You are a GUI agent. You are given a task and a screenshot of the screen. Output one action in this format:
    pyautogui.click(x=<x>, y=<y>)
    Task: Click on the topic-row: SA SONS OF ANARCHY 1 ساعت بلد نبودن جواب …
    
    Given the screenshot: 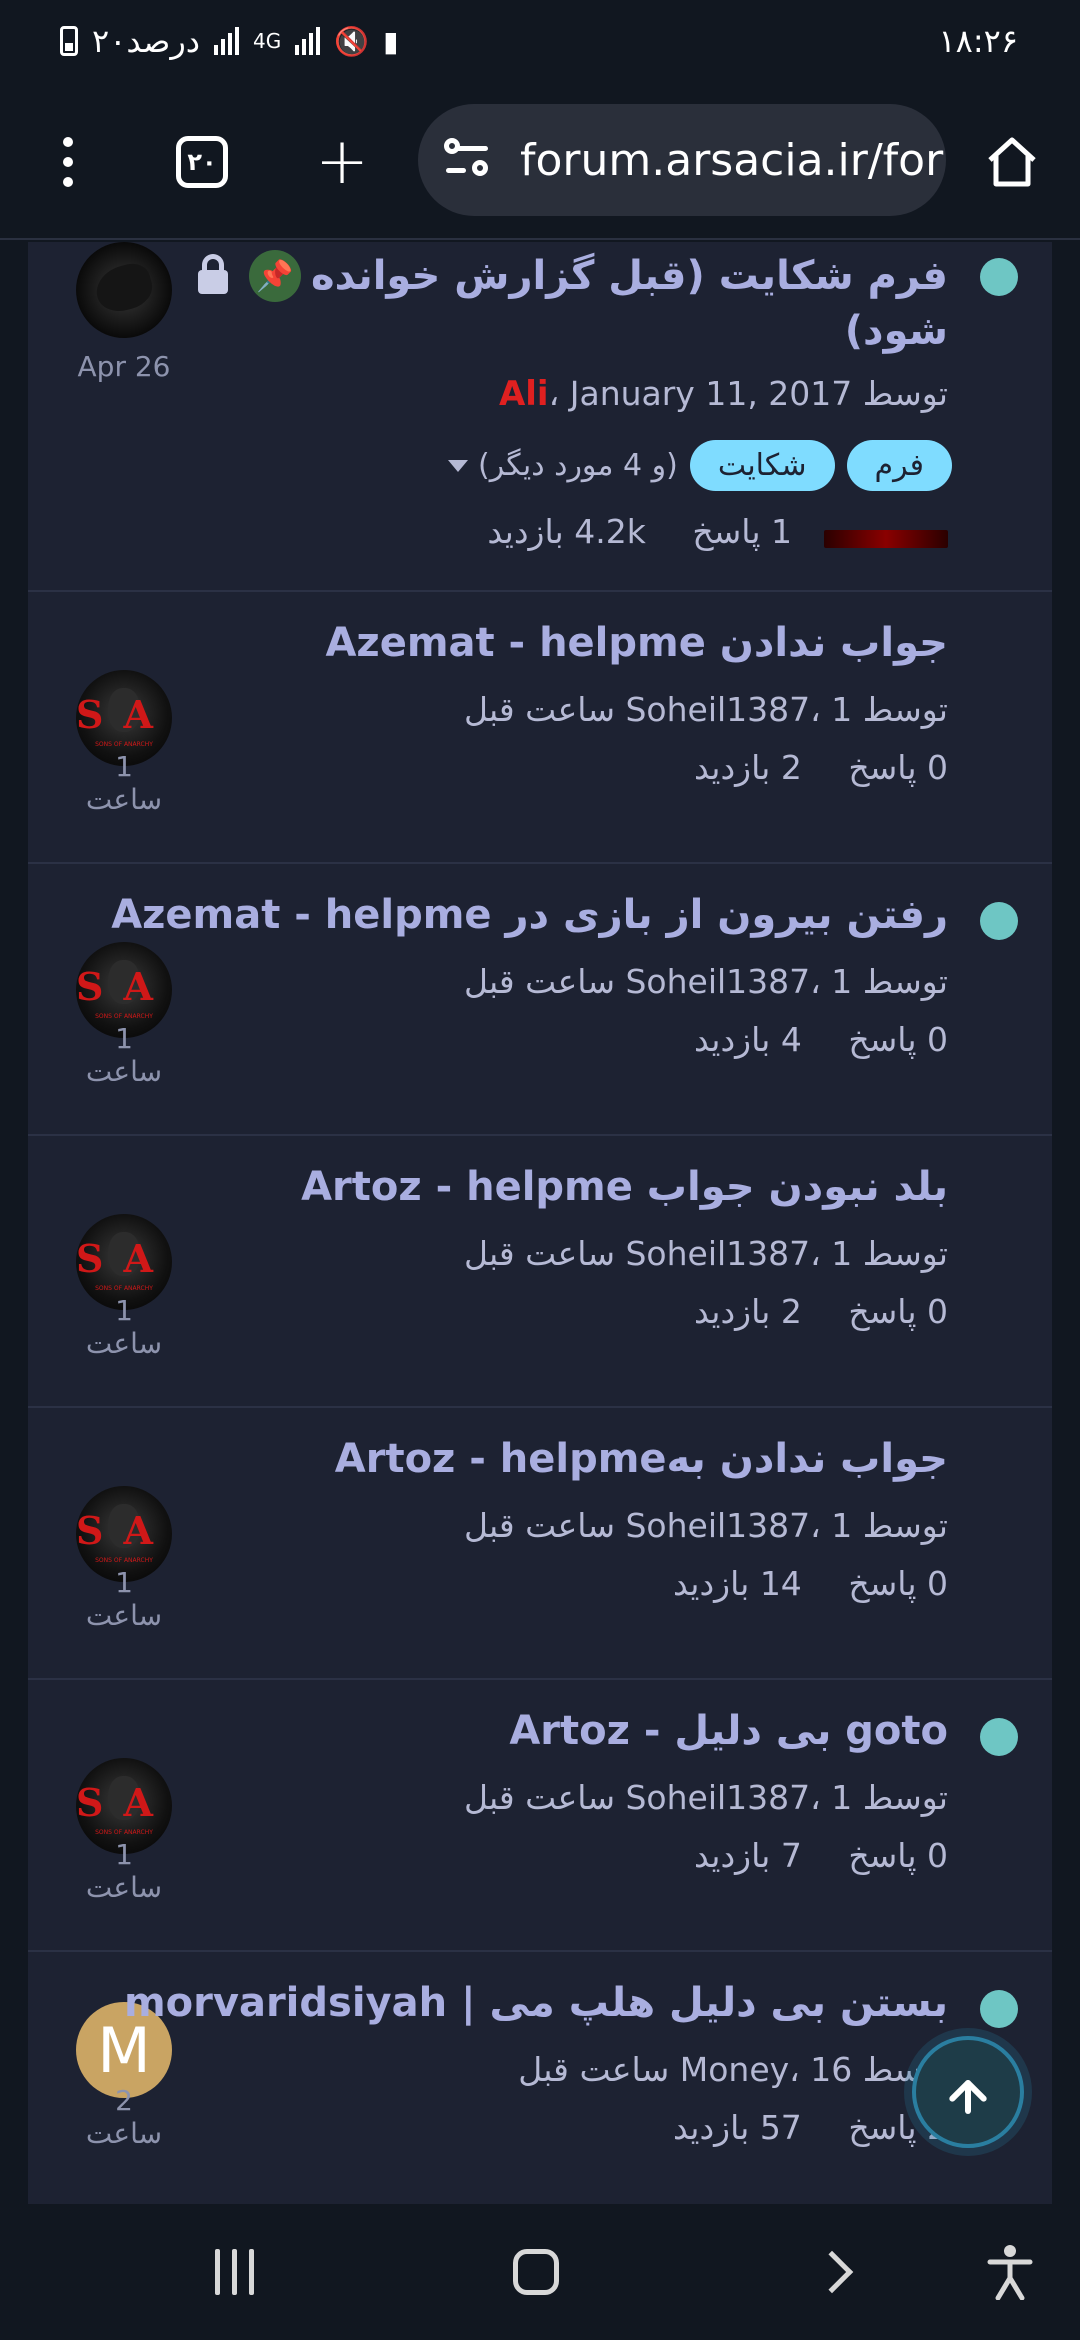 What is the action you would take?
    pyautogui.click(x=540, y=1272)
    